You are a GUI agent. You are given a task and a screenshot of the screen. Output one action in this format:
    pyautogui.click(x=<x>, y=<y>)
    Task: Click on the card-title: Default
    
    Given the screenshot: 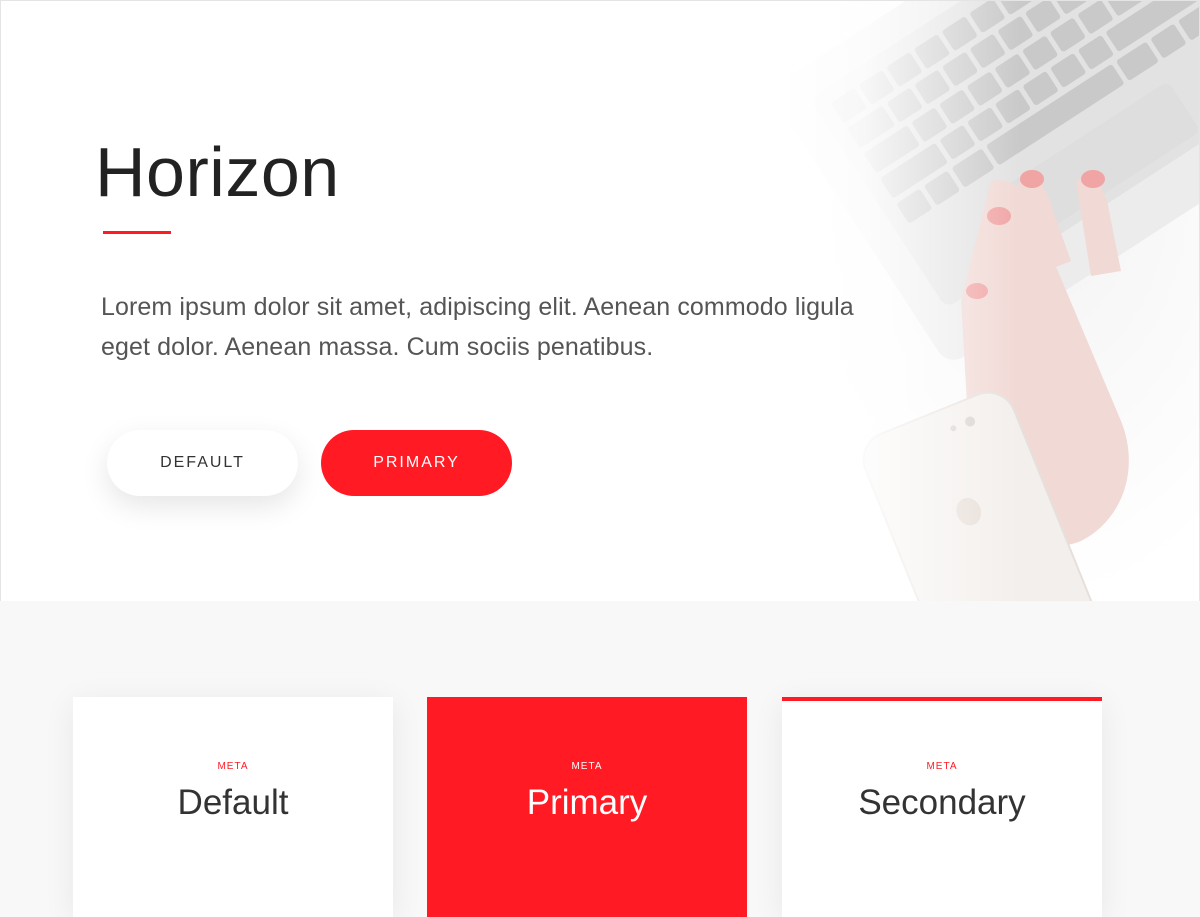 What is the action you would take?
    pyautogui.click(x=233, y=802)
    